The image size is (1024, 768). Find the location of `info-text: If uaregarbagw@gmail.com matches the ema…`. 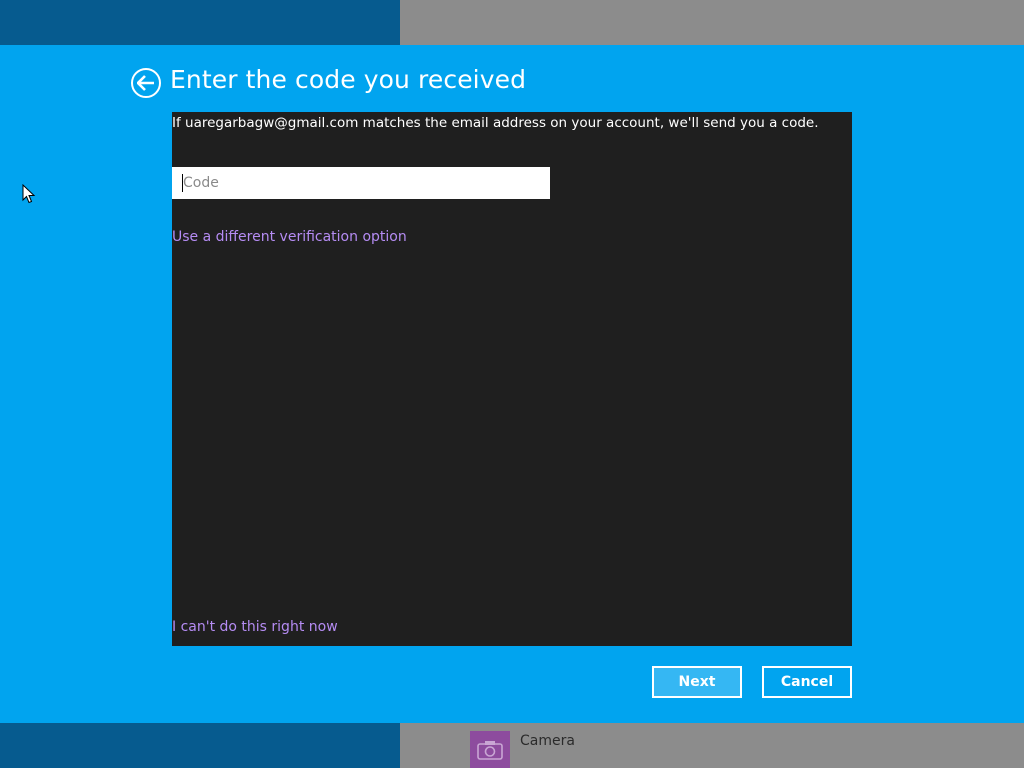

info-text: If uaregarbagw@gmail.com matches the ema… is located at coordinates (495, 123).